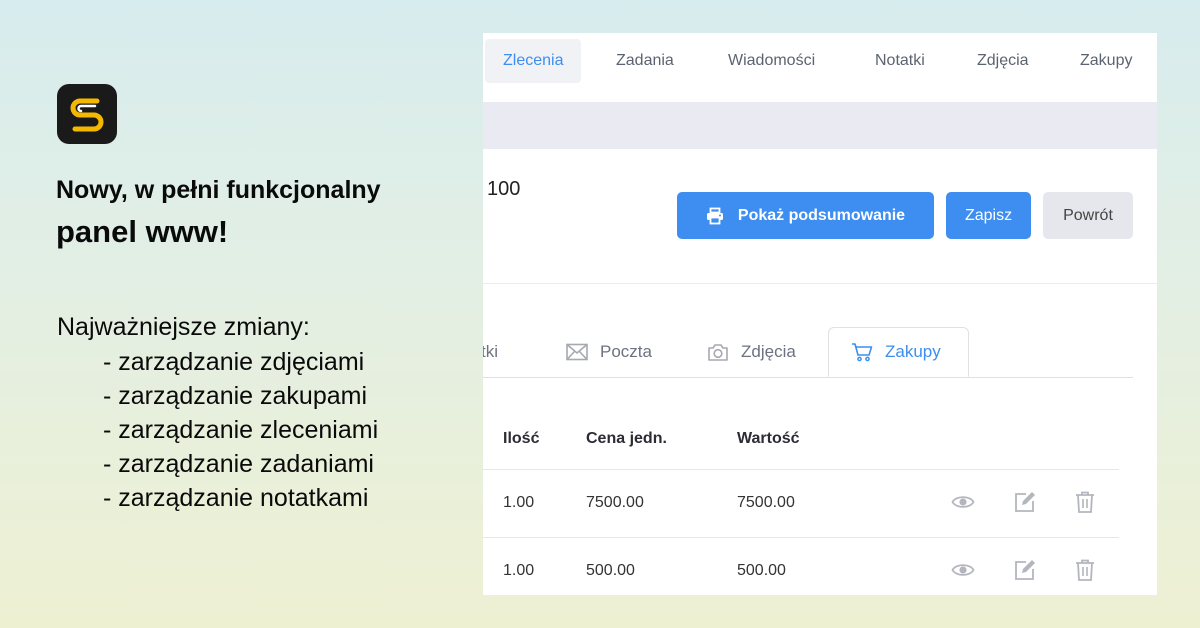 This screenshot has height=628, width=1200. I want to click on change-item: - zarządzanie zdjęciami, so click(234, 362).